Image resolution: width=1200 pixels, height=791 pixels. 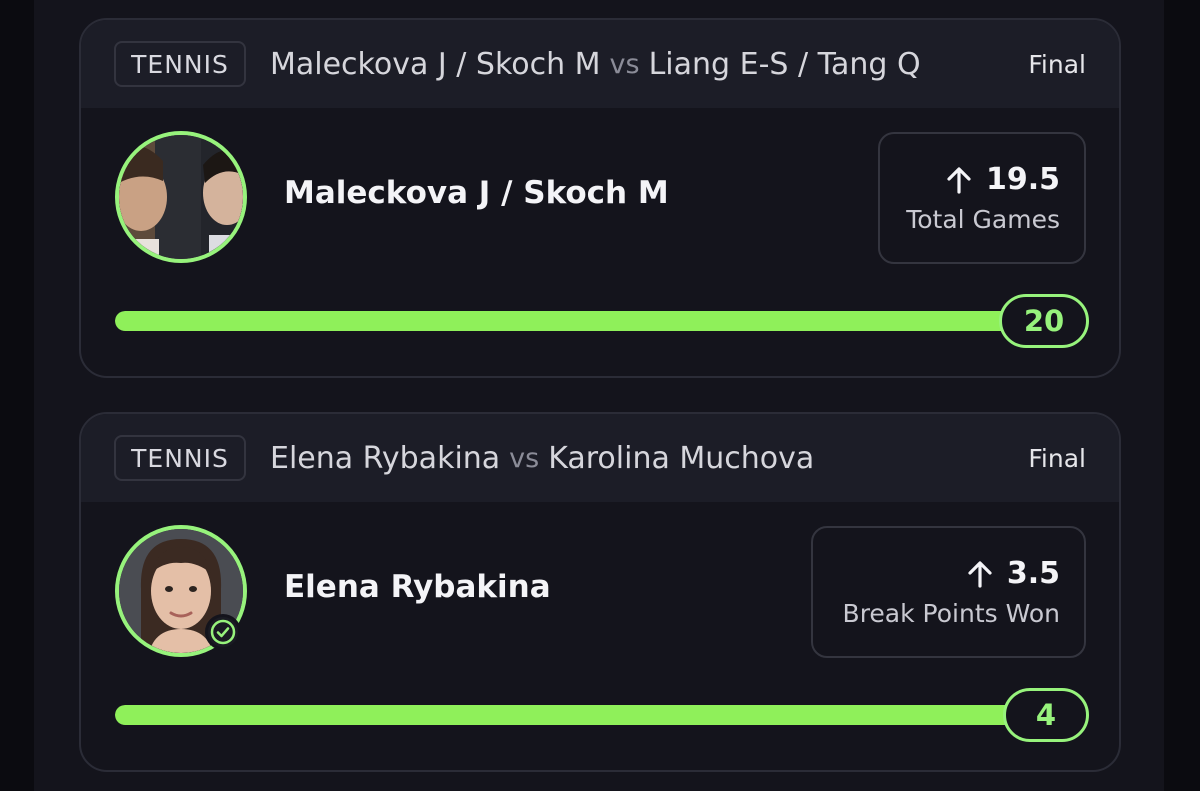 I want to click on matchup-title: Elena Rybakina vs Karolina Muchova, so click(x=542, y=458).